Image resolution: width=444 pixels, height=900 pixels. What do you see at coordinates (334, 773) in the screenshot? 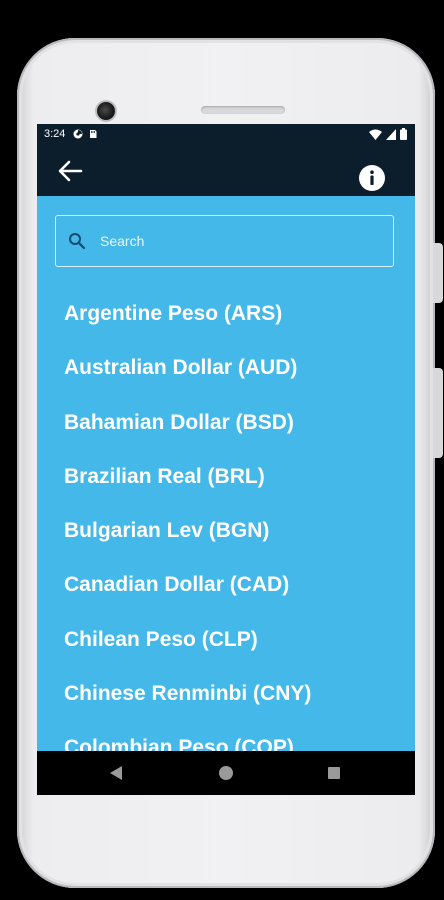
I see `nav-recents-icon` at bounding box center [334, 773].